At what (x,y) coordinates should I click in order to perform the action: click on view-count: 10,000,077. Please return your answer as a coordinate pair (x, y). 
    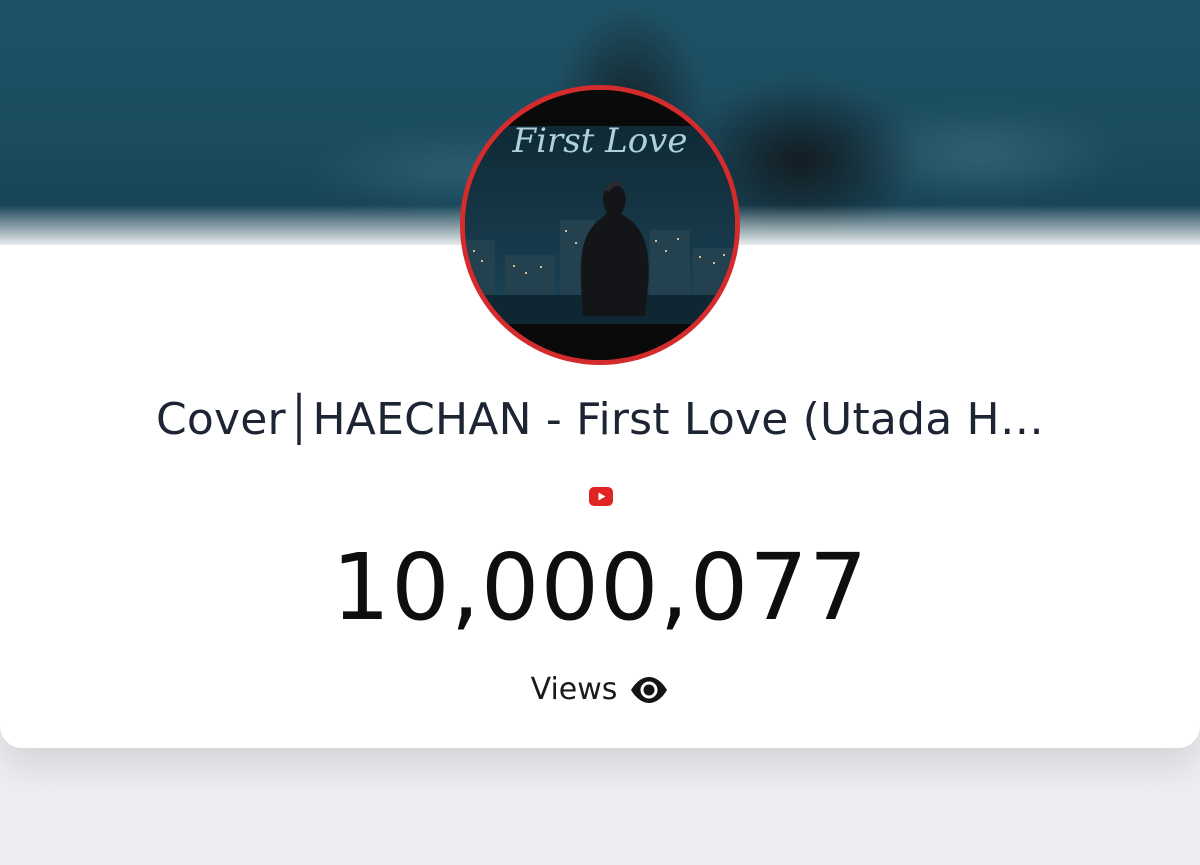
    Looking at the image, I should click on (600, 587).